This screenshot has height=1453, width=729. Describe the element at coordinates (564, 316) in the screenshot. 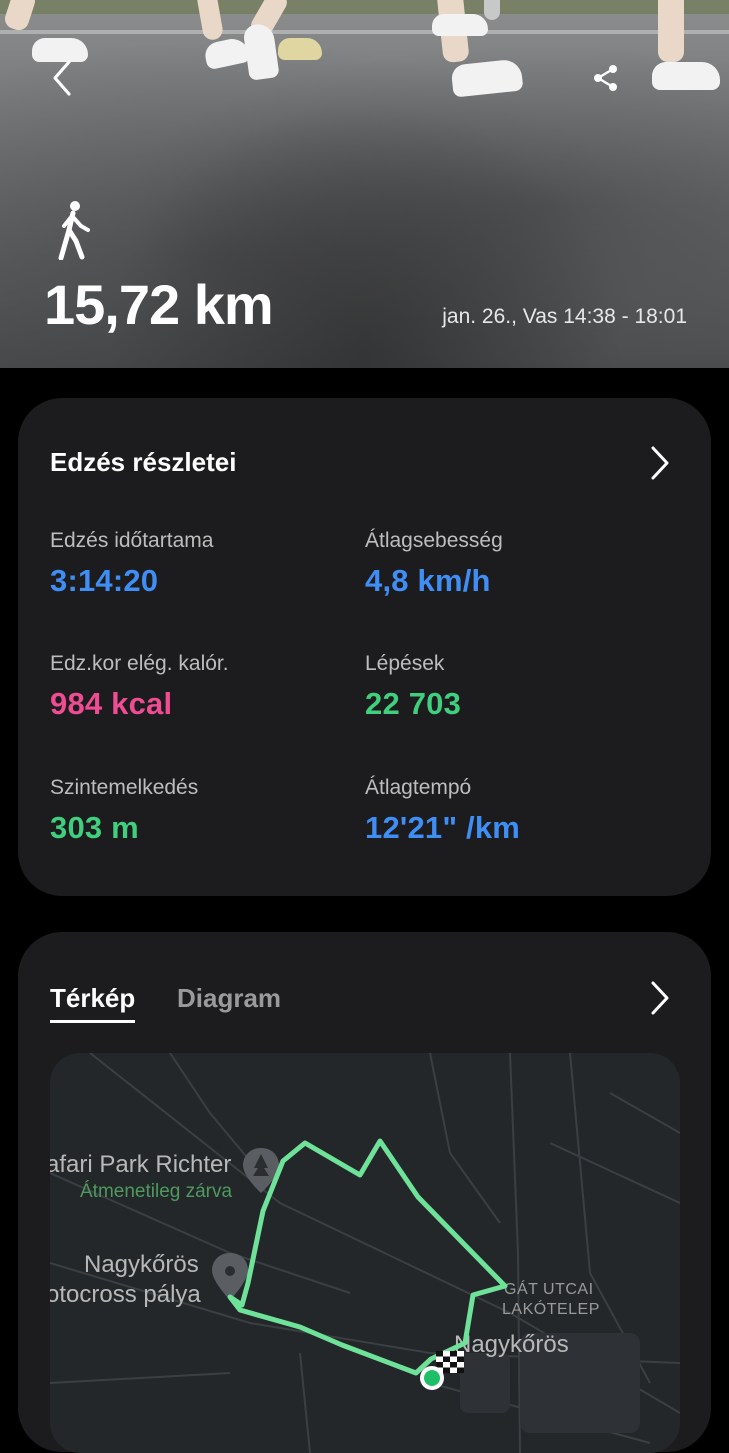

I see `workout-datetime: jan. 26., Vas 14:38 - 18:01` at that location.